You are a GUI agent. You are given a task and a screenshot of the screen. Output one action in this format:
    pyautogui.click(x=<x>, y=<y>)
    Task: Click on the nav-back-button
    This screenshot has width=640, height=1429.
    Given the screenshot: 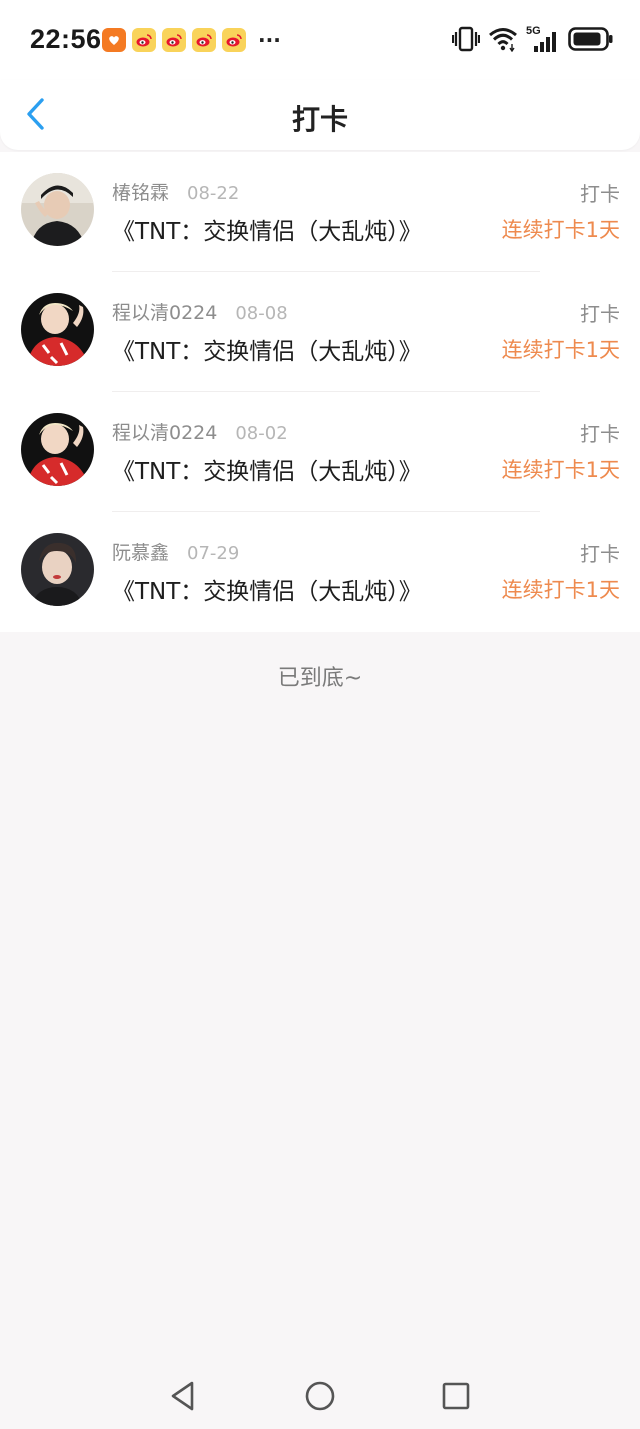 What is the action you would take?
    pyautogui.click(x=183, y=1396)
    